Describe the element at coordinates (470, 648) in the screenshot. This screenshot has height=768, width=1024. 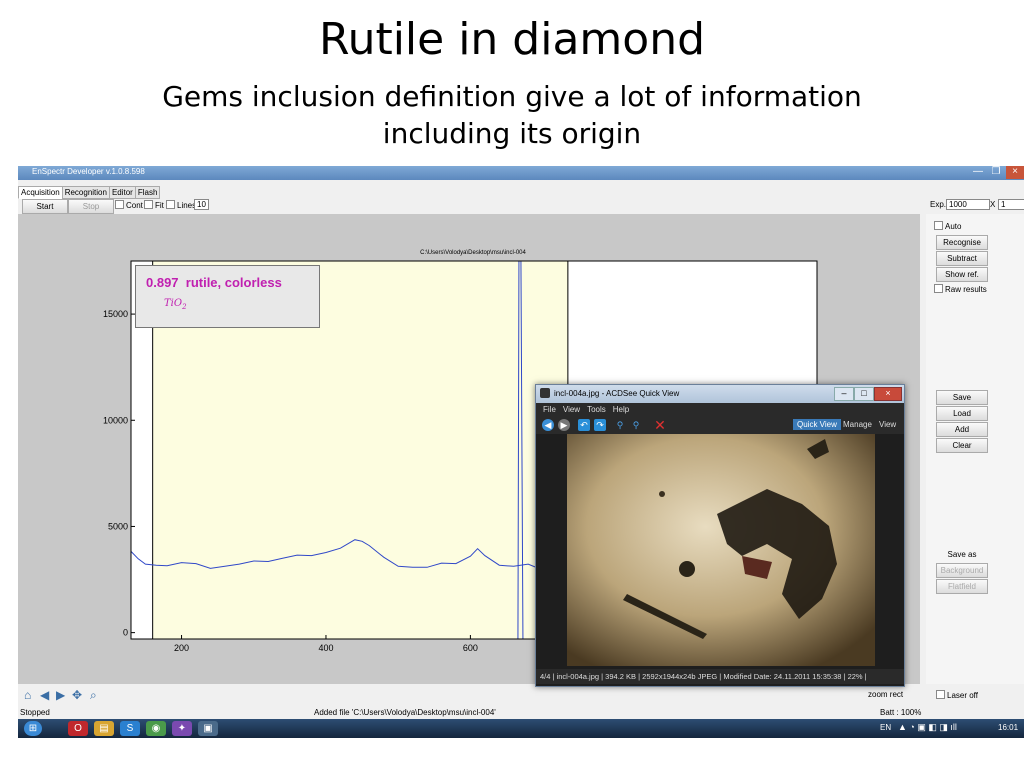
I see `x-tick-label: 600` at that location.